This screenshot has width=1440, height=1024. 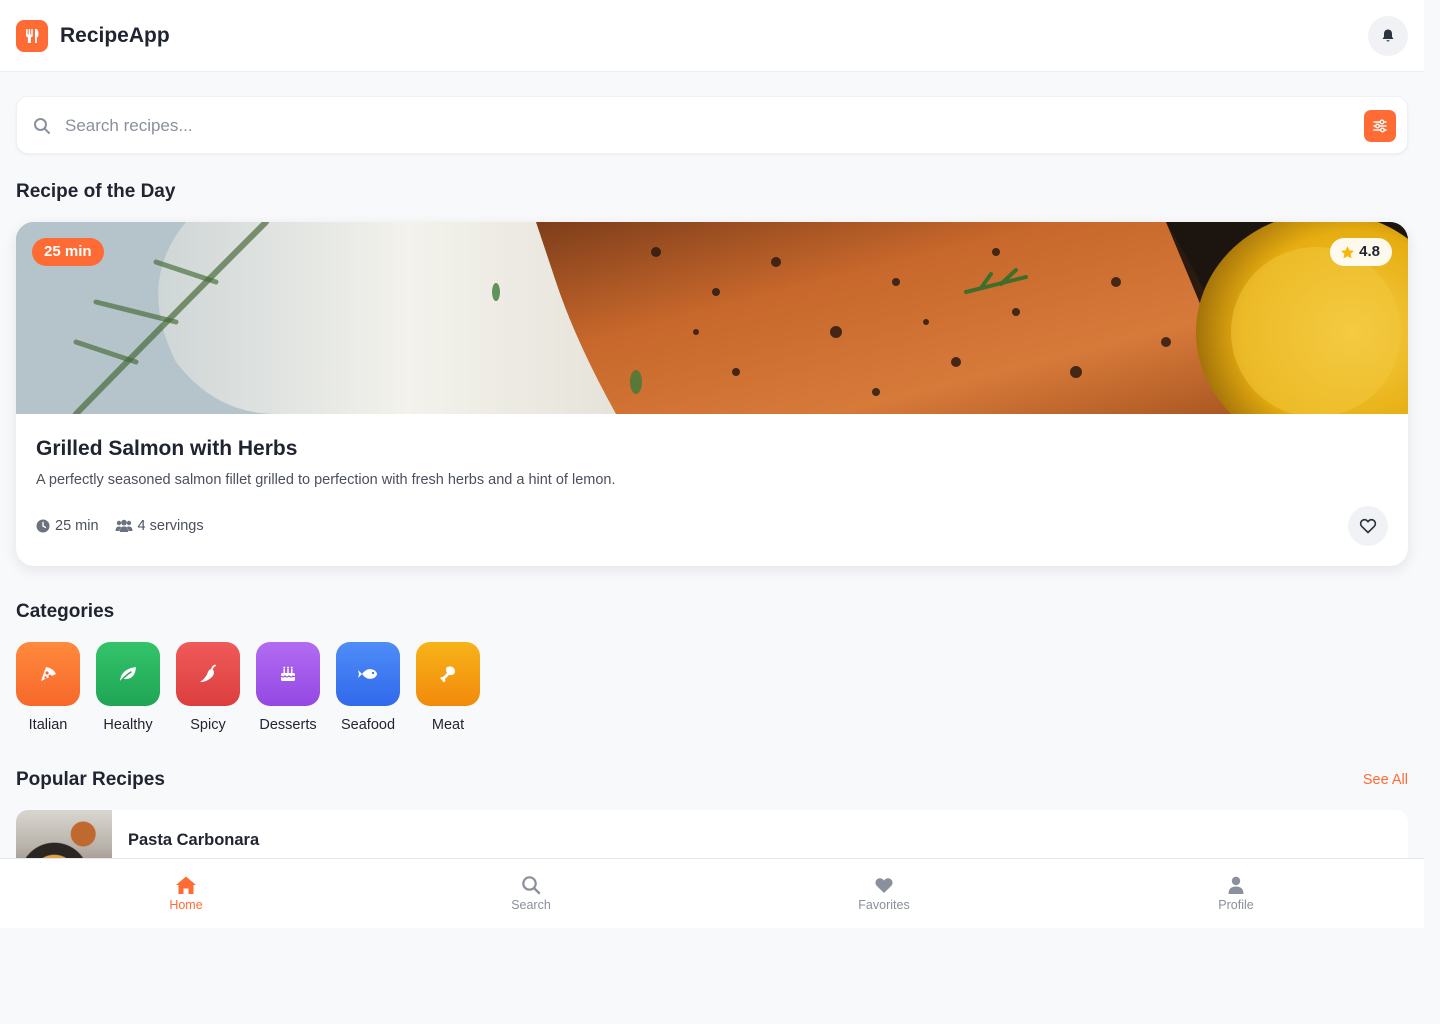 What do you see at coordinates (712, 893) in the screenshot?
I see `bottom-navigation: Home Search Favorites Profile` at bounding box center [712, 893].